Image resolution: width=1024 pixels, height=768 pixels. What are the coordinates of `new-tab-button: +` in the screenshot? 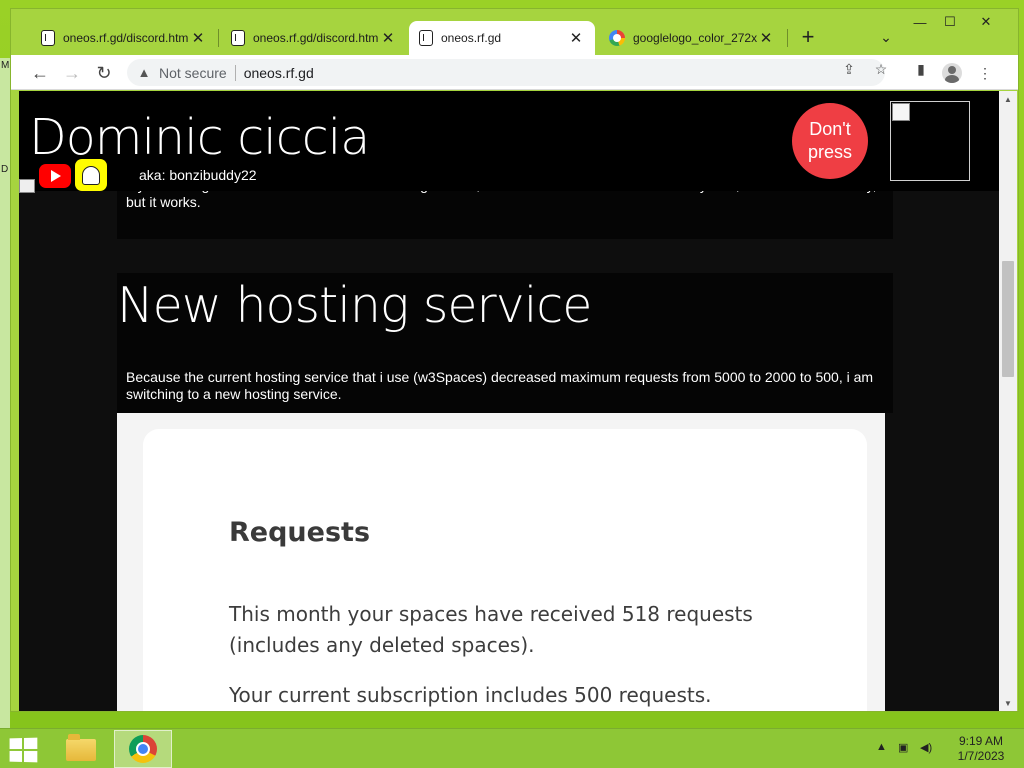 It's located at (808, 36).